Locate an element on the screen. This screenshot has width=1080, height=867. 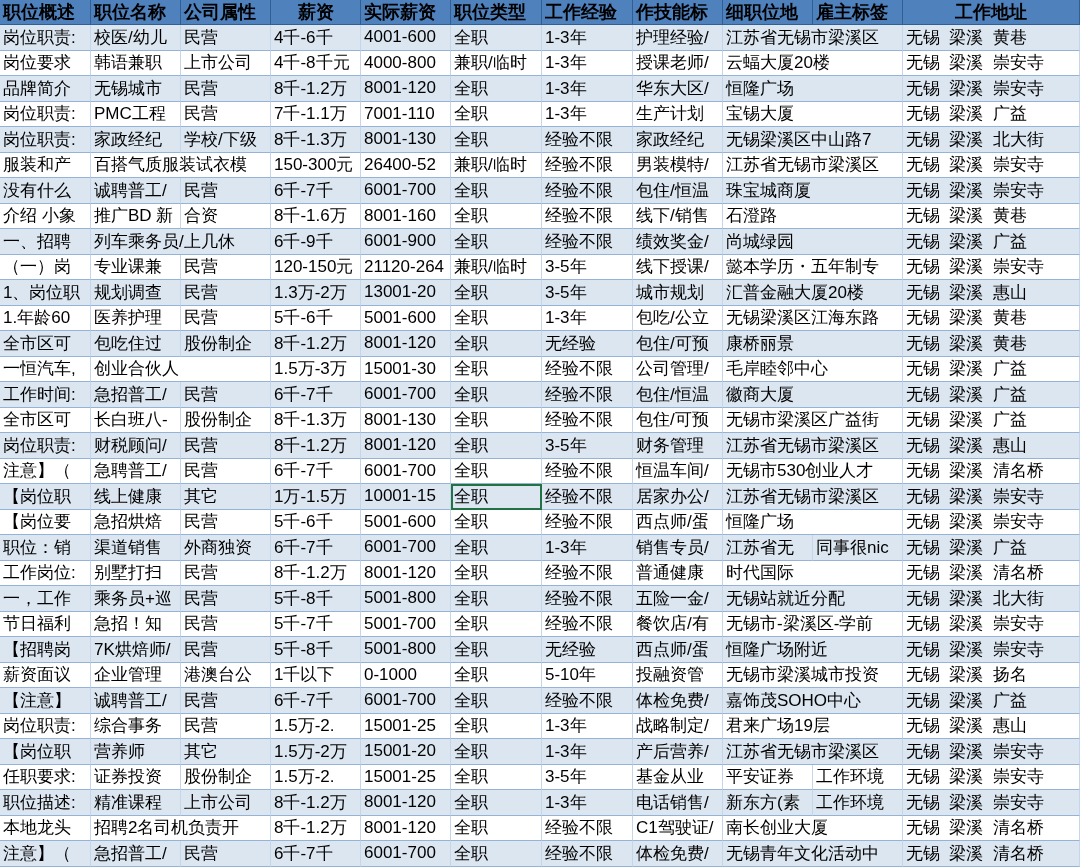
table-cell: 普通健康 is located at coordinates (678, 573).